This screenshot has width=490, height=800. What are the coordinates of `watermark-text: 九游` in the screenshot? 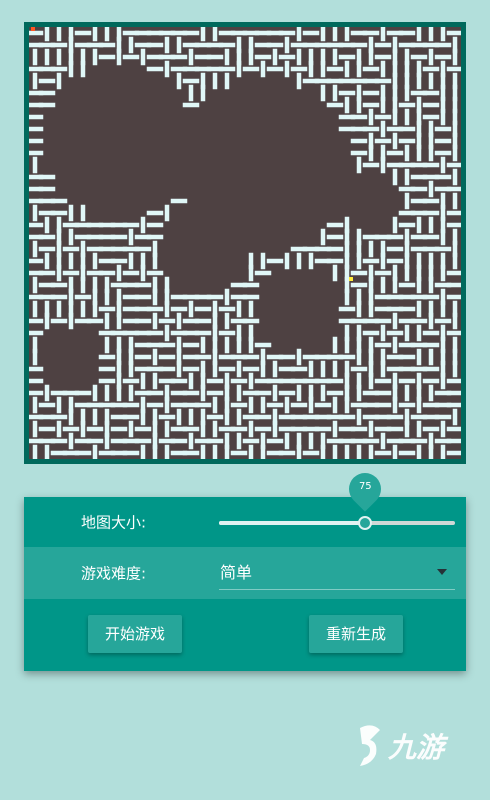 It's located at (416, 747).